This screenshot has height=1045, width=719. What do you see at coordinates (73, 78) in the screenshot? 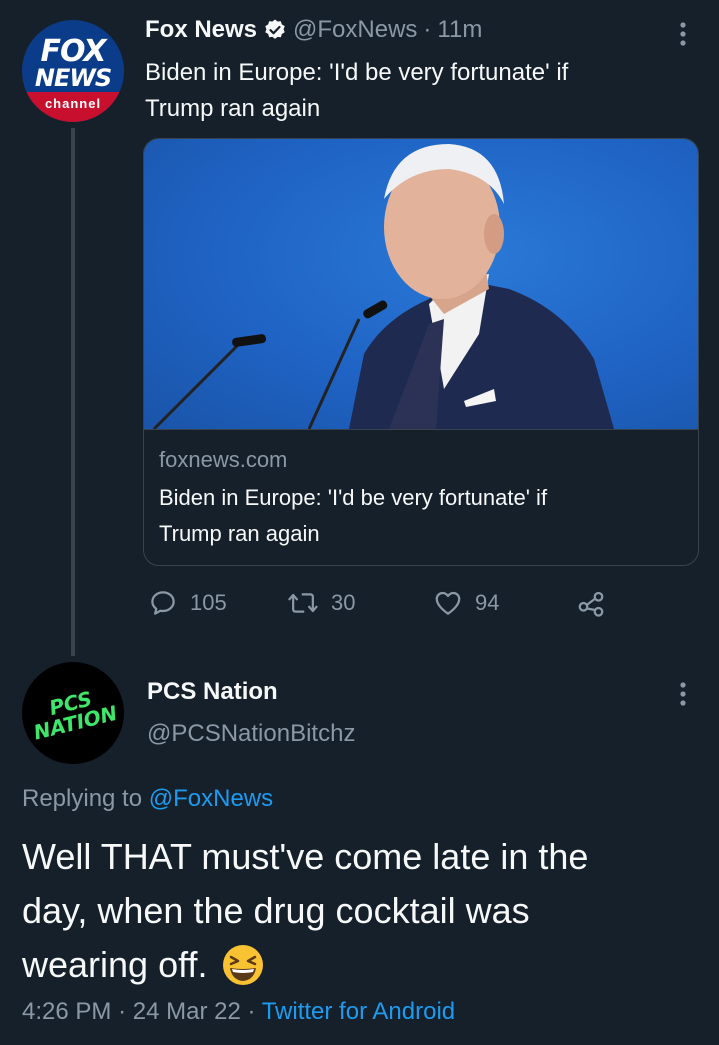
I see `avatar-logo-bottom: NEWS` at bounding box center [73, 78].